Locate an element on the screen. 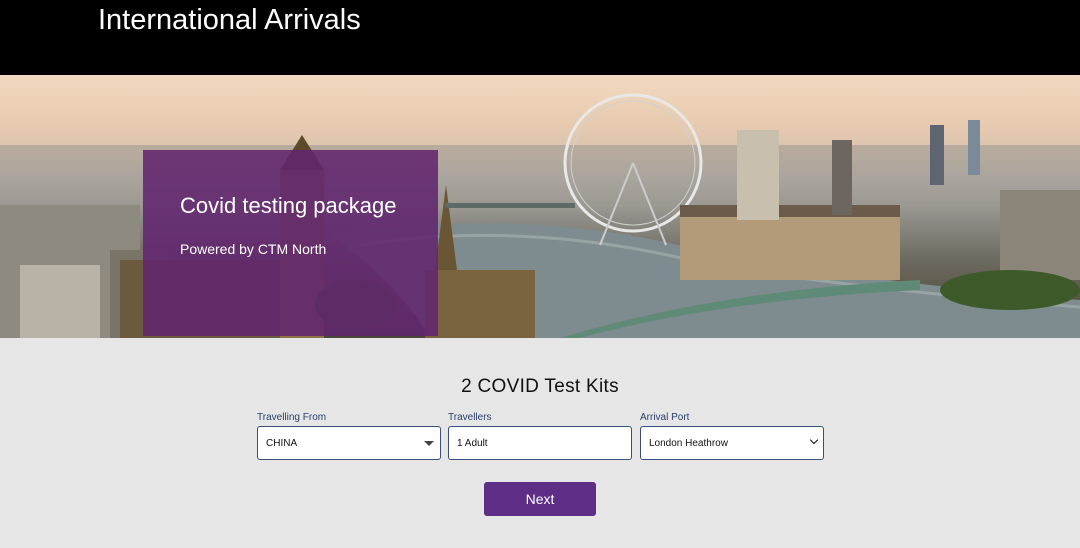 This screenshot has height=548, width=1080. site-title: International Arrivals is located at coordinates (229, 20).